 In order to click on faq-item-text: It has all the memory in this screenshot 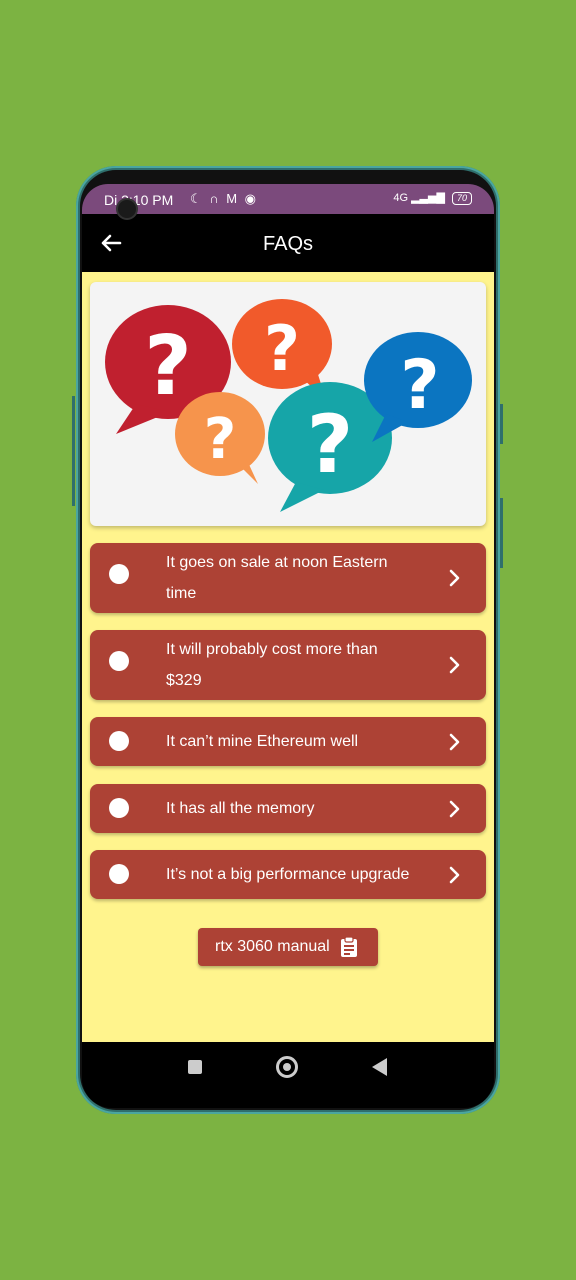, I will do `click(240, 808)`.